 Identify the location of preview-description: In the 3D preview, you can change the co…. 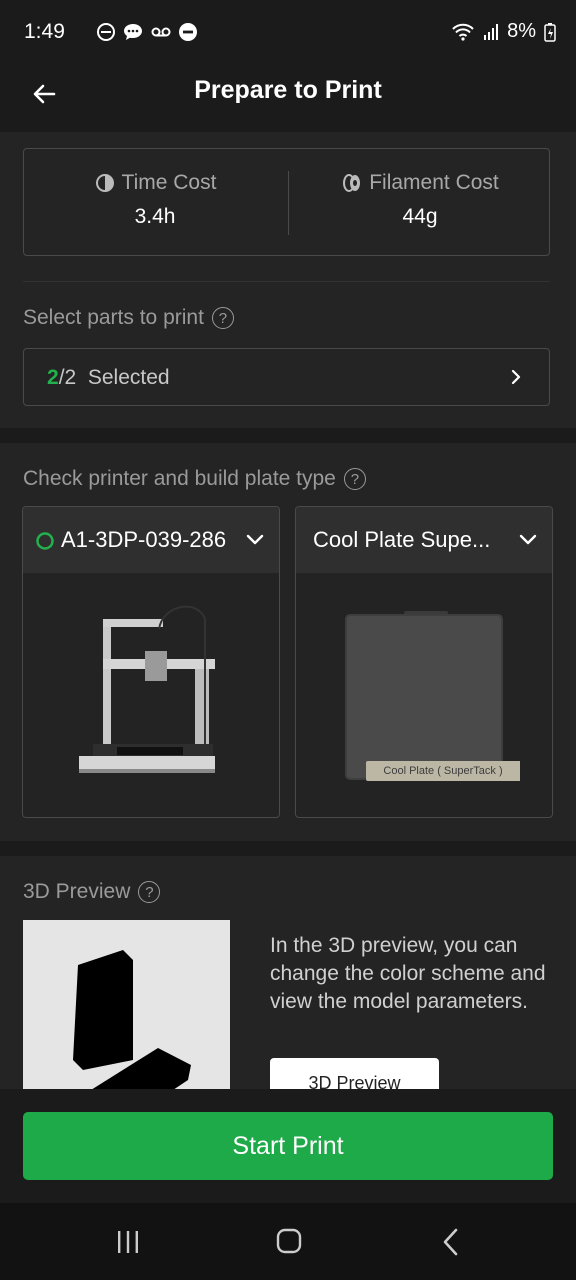
(408, 973).